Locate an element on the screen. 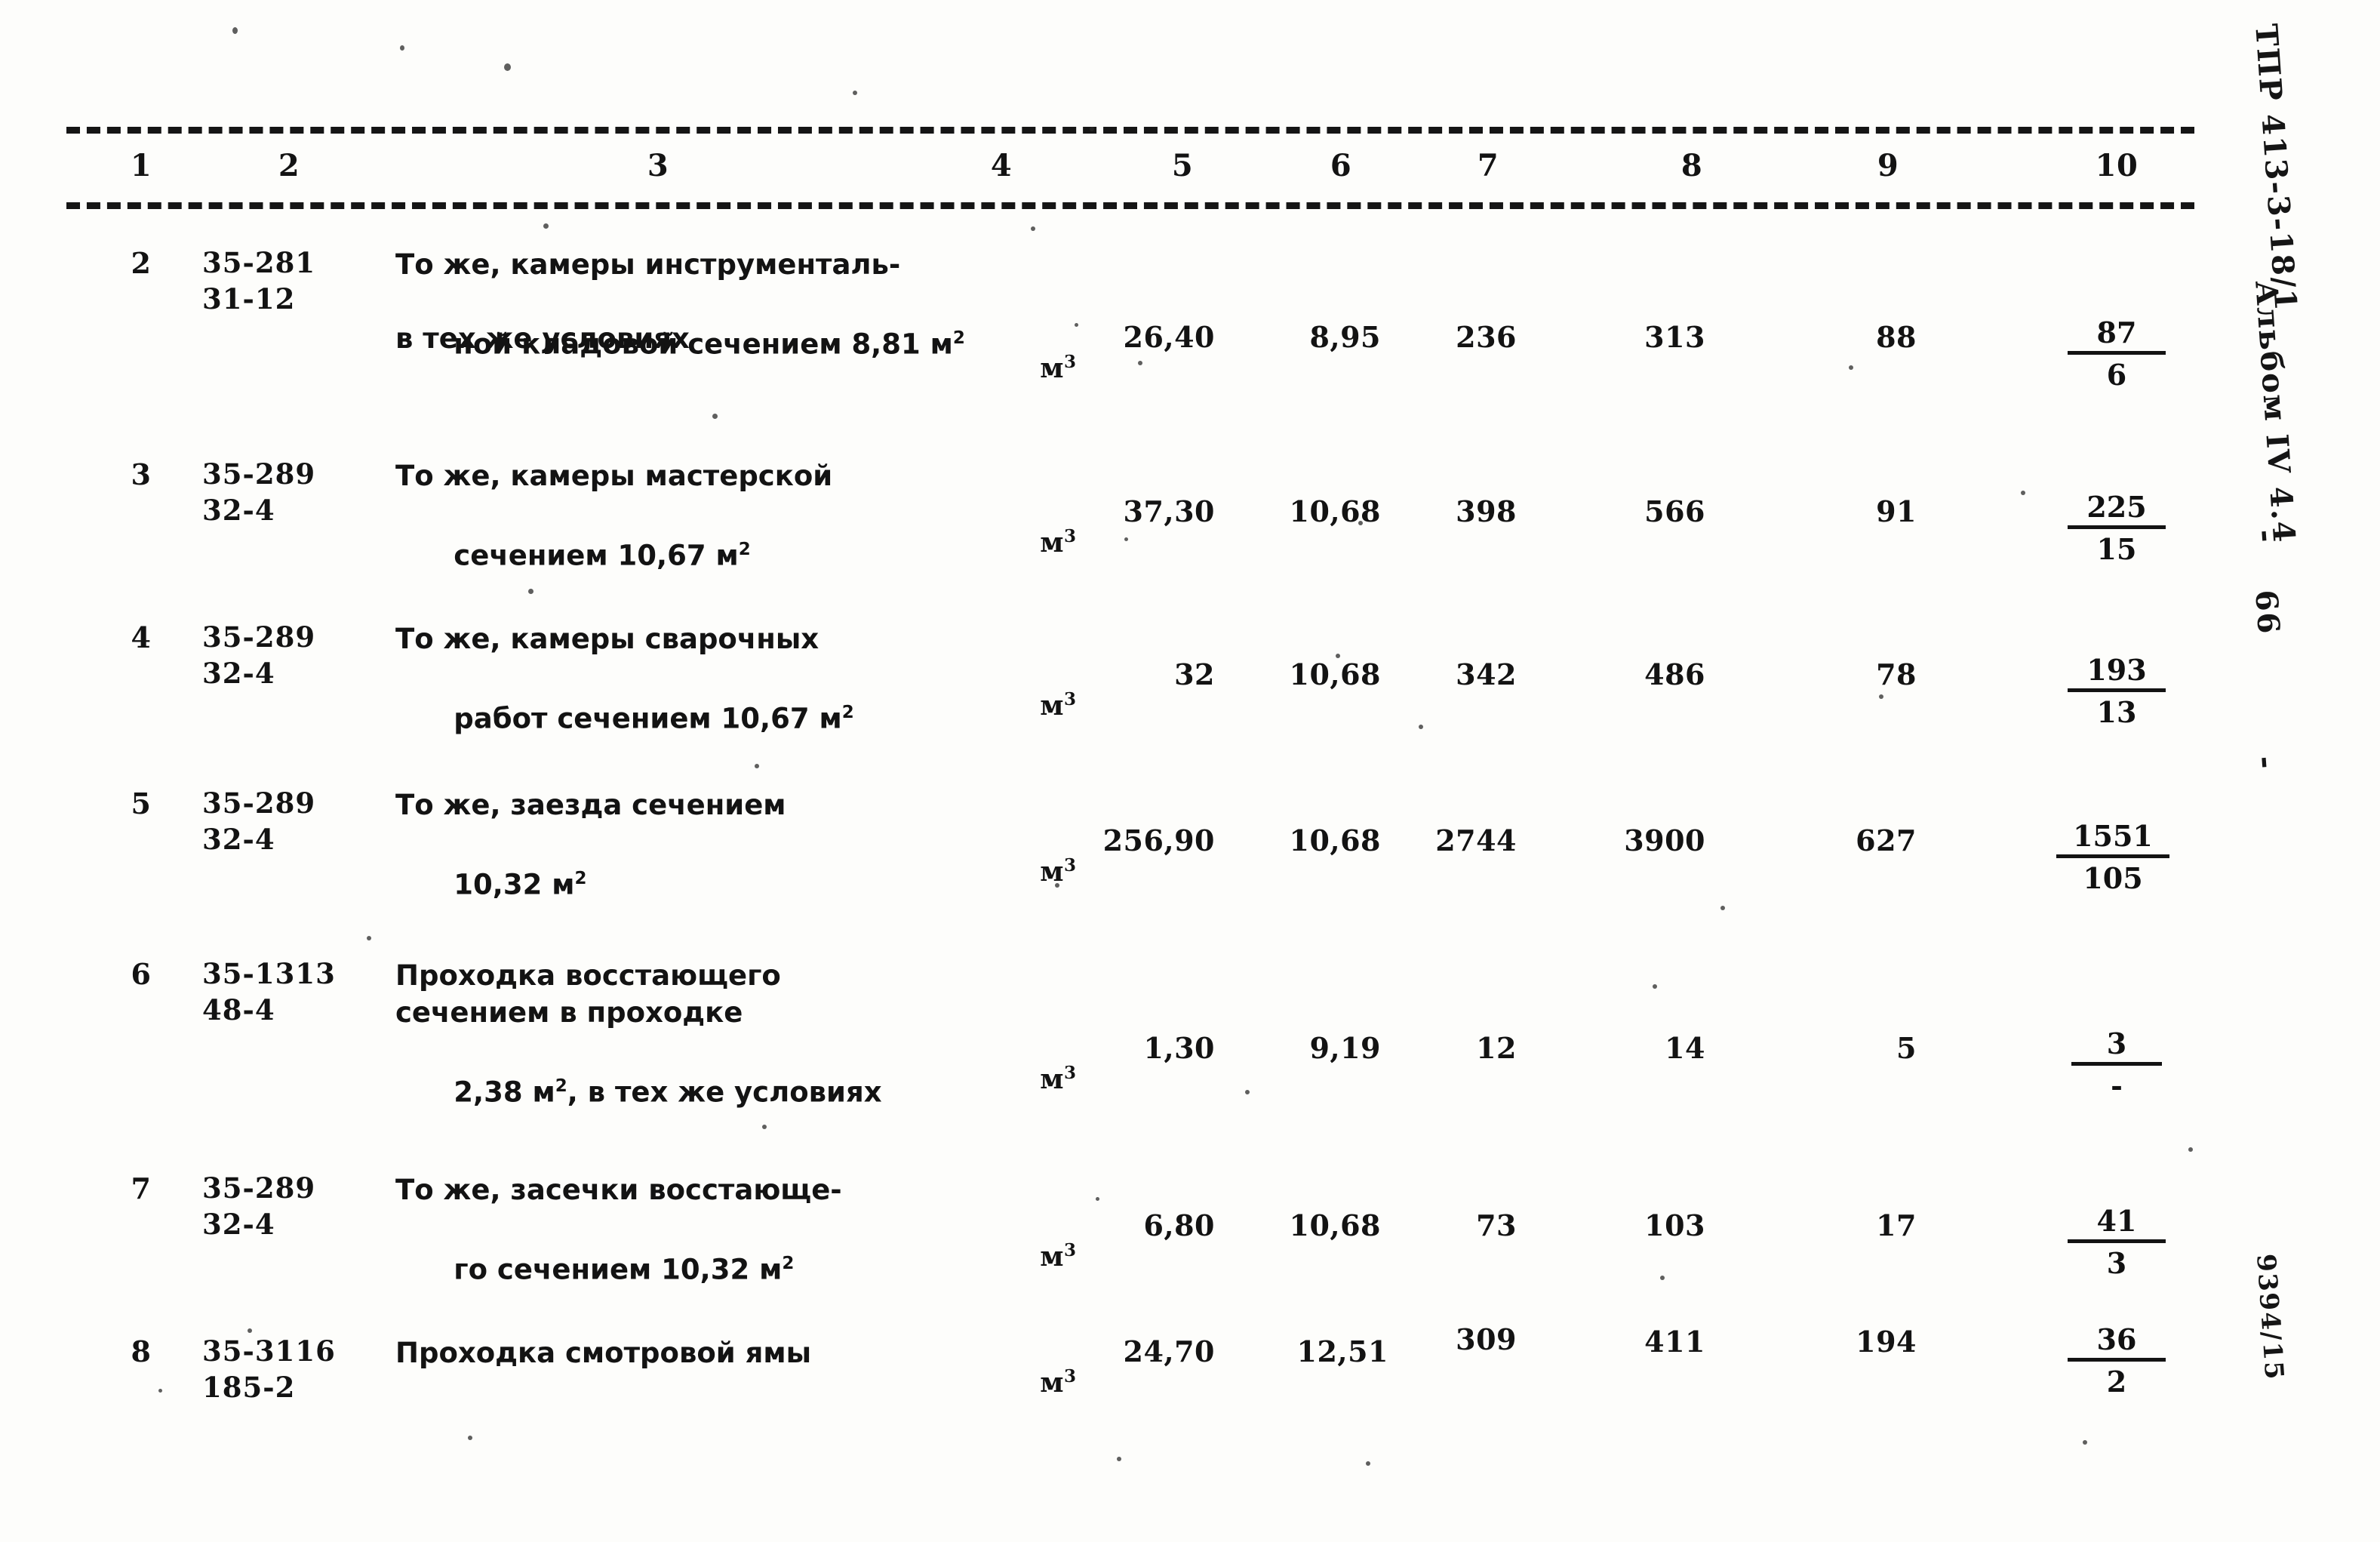 The height and width of the screenshot is (1542, 2380). row-code-top: 35-281 is located at coordinates (259, 262).